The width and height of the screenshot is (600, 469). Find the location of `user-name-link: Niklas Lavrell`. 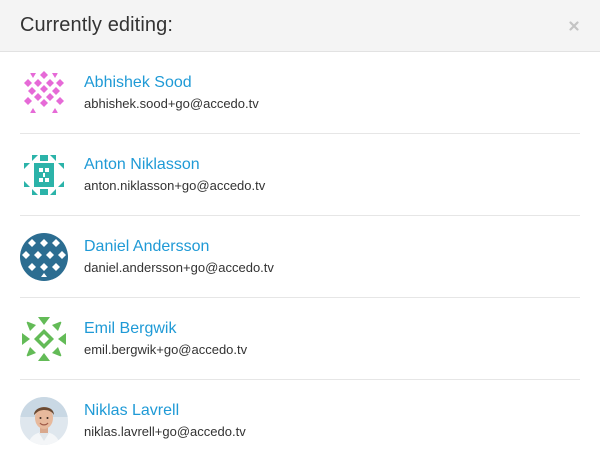

user-name-link: Niklas Lavrell is located at coordinates (165, 411).